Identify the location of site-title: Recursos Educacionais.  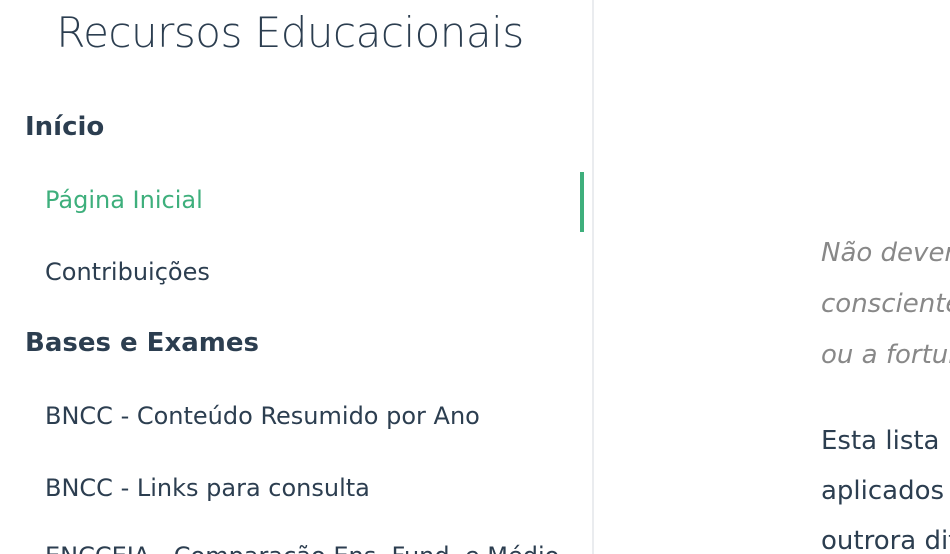
(290, 32).